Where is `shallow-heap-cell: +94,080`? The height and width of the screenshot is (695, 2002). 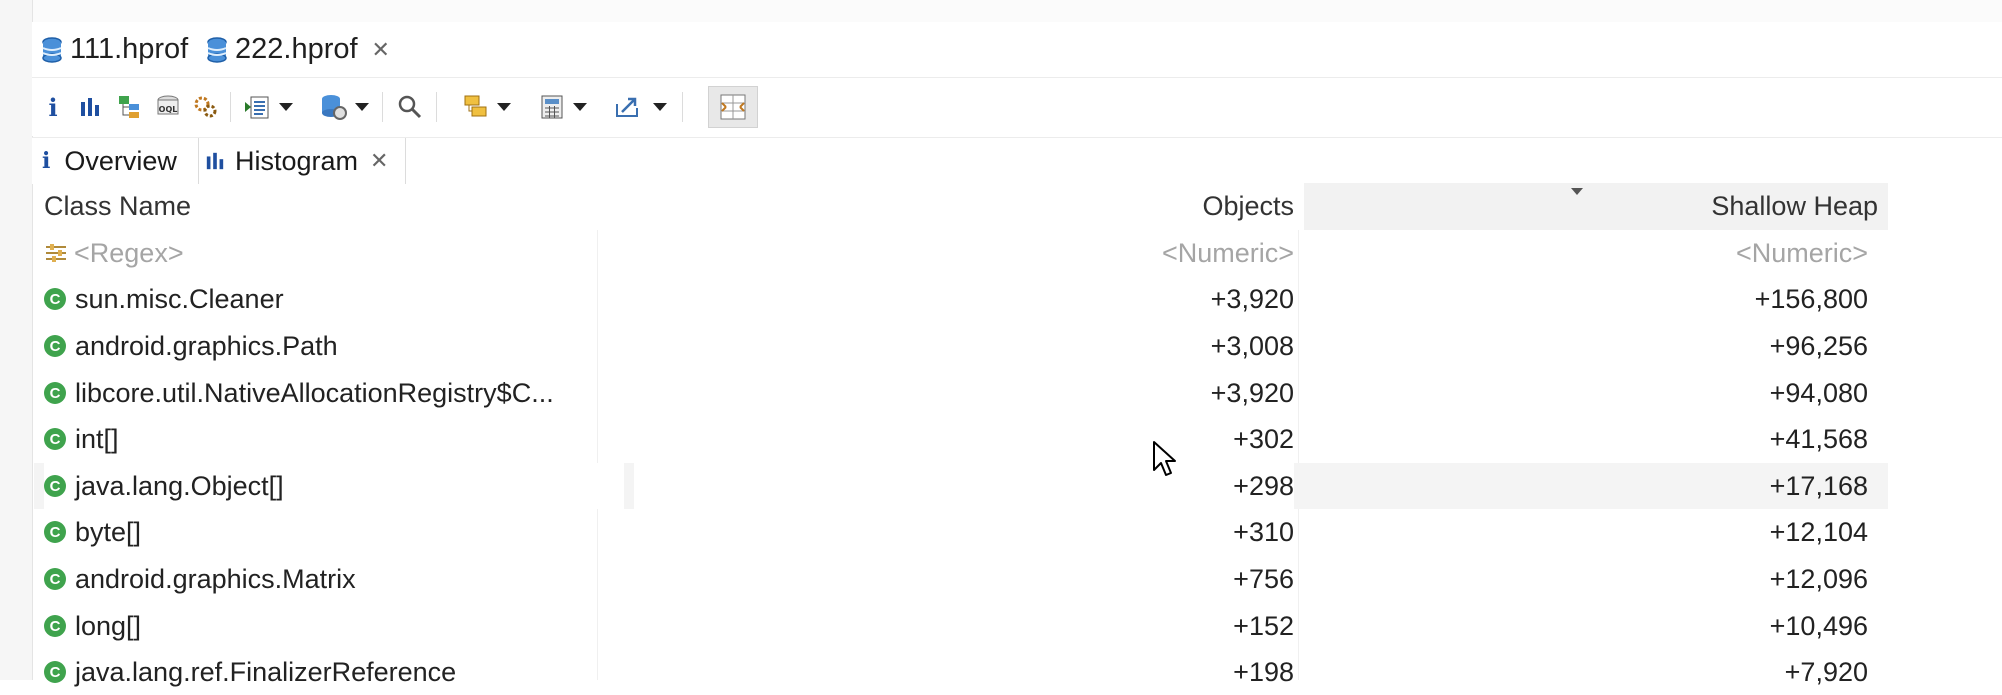
shallow-heap-cell: +94,080 is located at coordinates (1818, 392).